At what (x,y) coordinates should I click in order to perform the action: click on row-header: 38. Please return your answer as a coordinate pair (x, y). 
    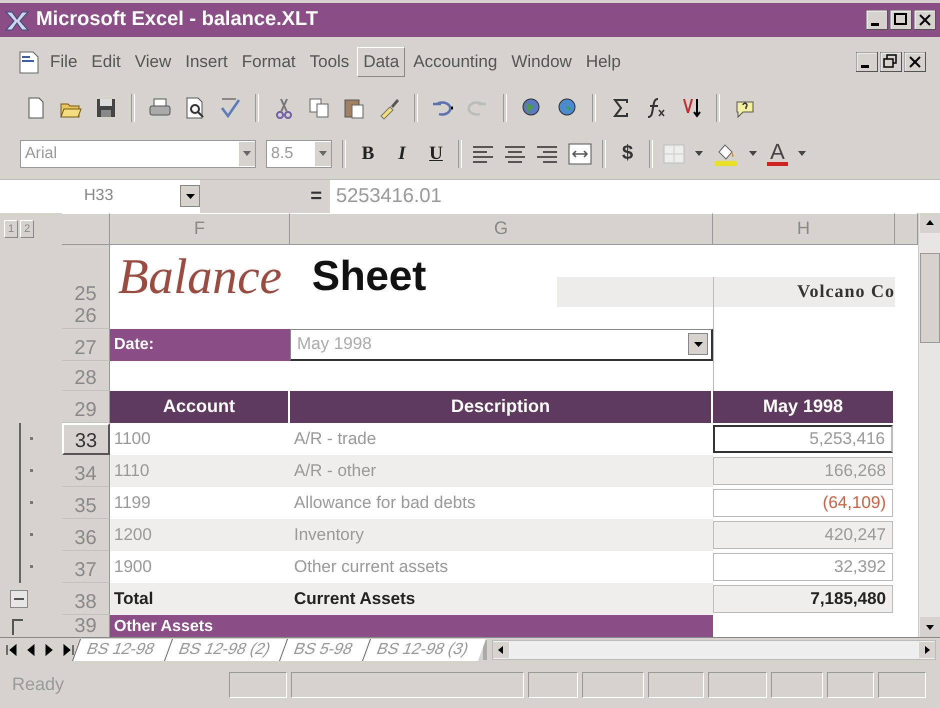
    Looking at the image, I should click on (86, 598).